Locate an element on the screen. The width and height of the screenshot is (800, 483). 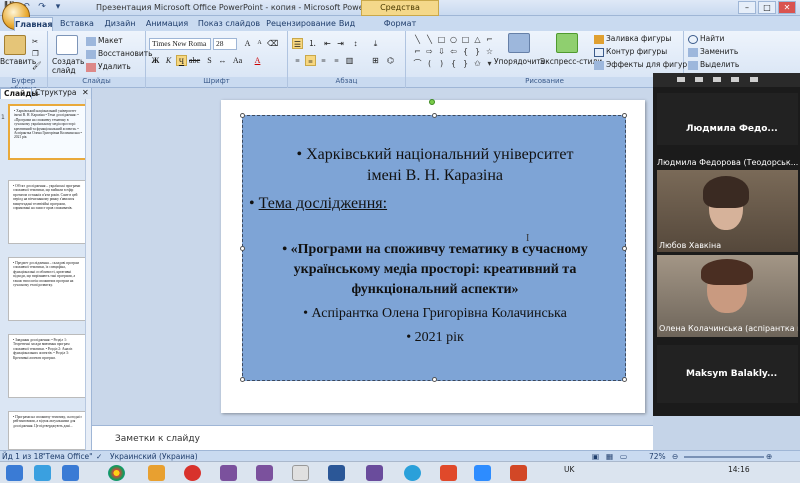
tab-animation: Анимация is located at coordinates (167, 24).